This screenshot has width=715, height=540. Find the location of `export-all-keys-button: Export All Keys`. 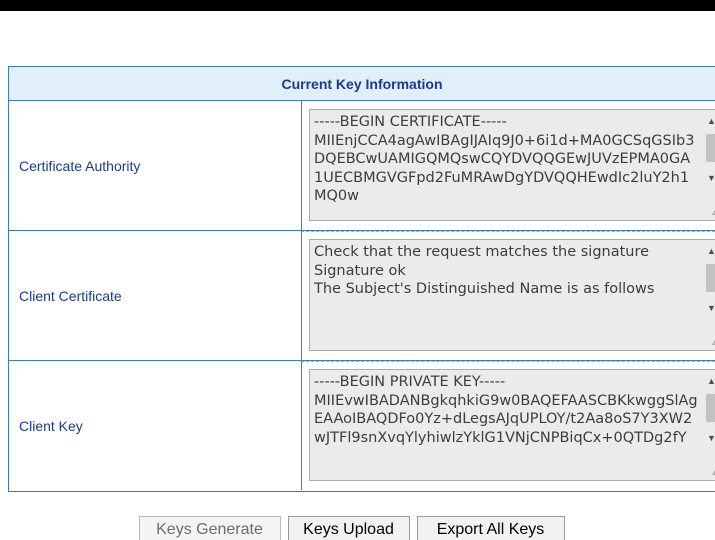

export-all-keys-button: Export All Keys is located at coordinates (490, 528).